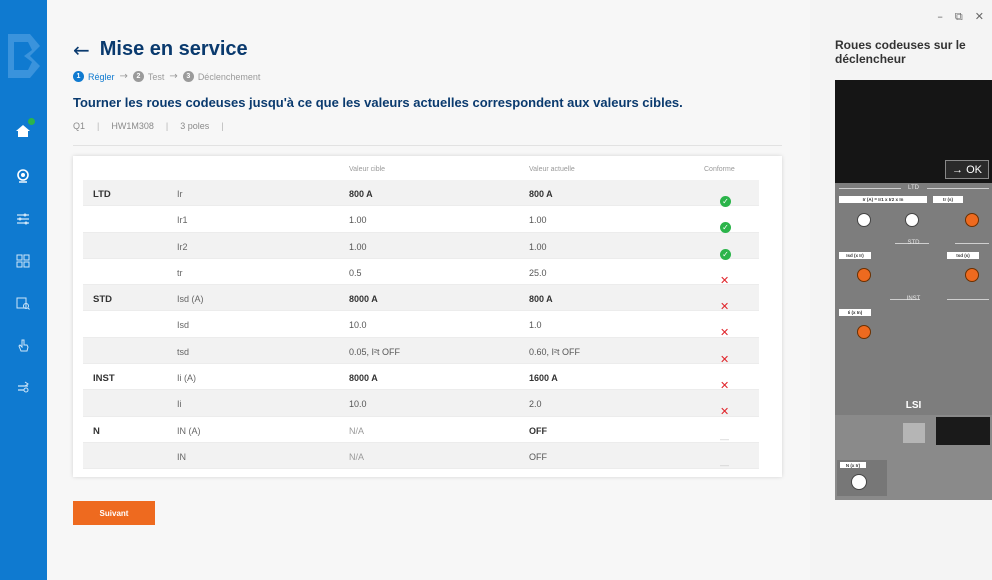 The image size is (992, 580). Describe the element at coordinates (81, 50) in the screenshot. I see `arrow-left-icon: ←` at that location.